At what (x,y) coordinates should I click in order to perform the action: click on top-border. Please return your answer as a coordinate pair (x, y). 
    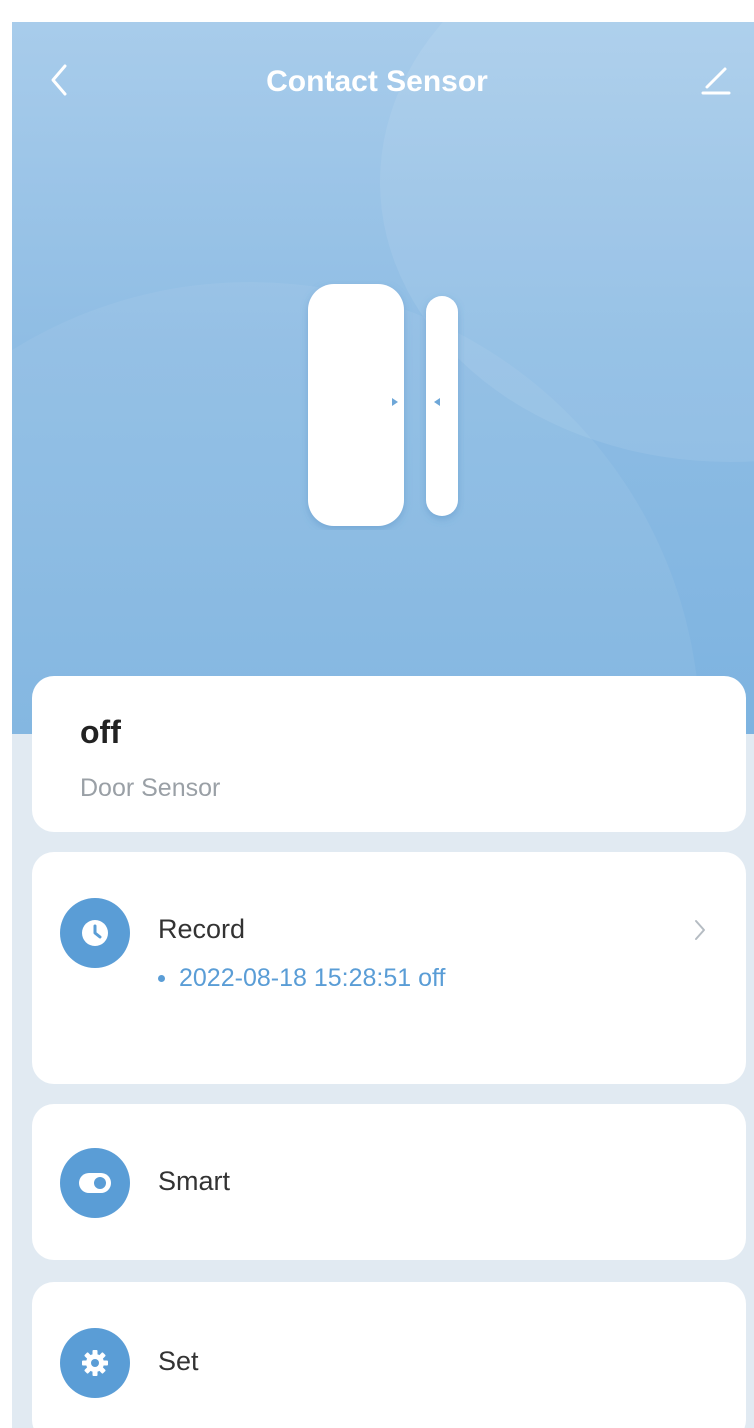
    Looking at the image, I should click on (377, 11).